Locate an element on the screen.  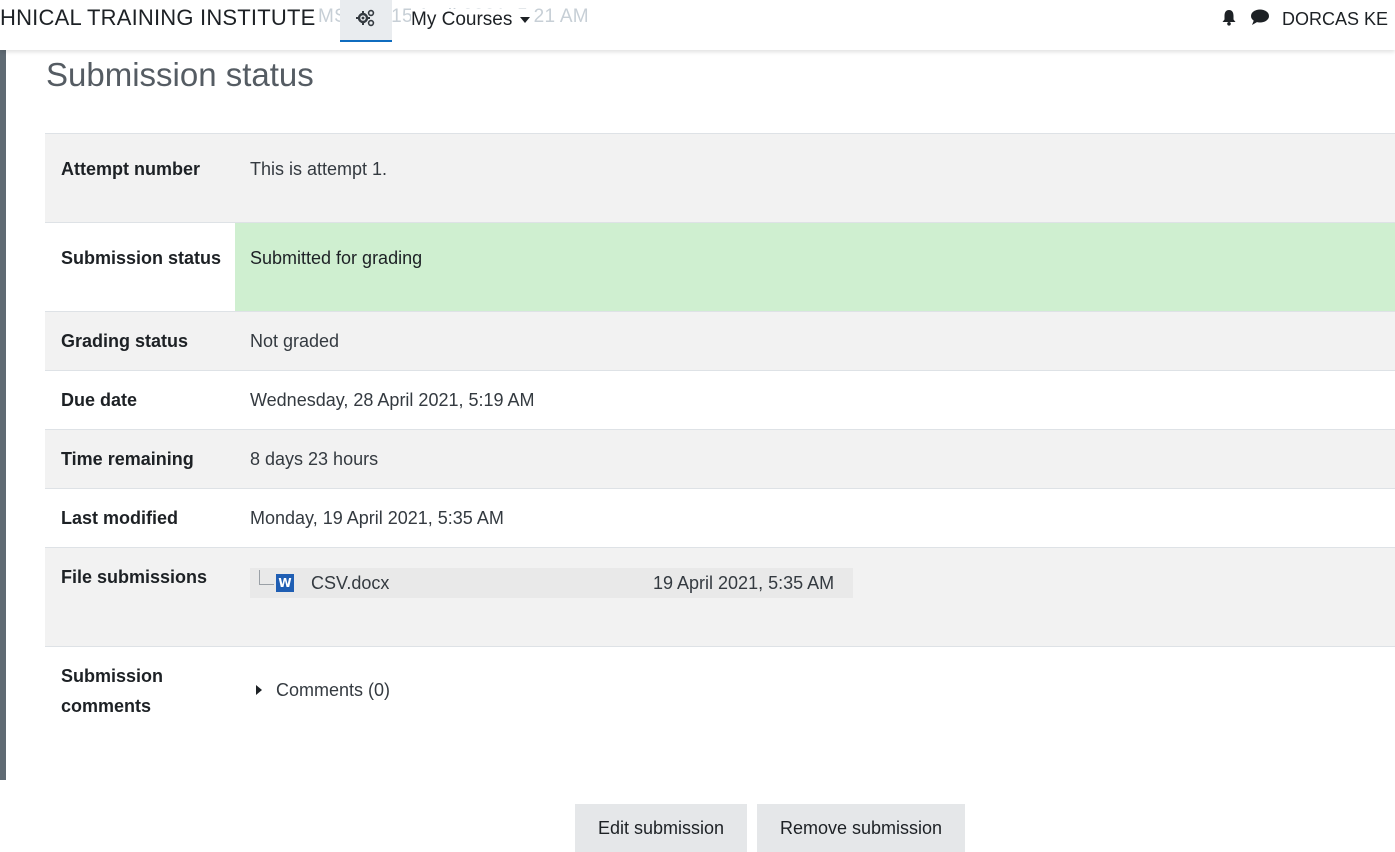
table-row: Grading status Not graded is located at coordinates (720, 341).